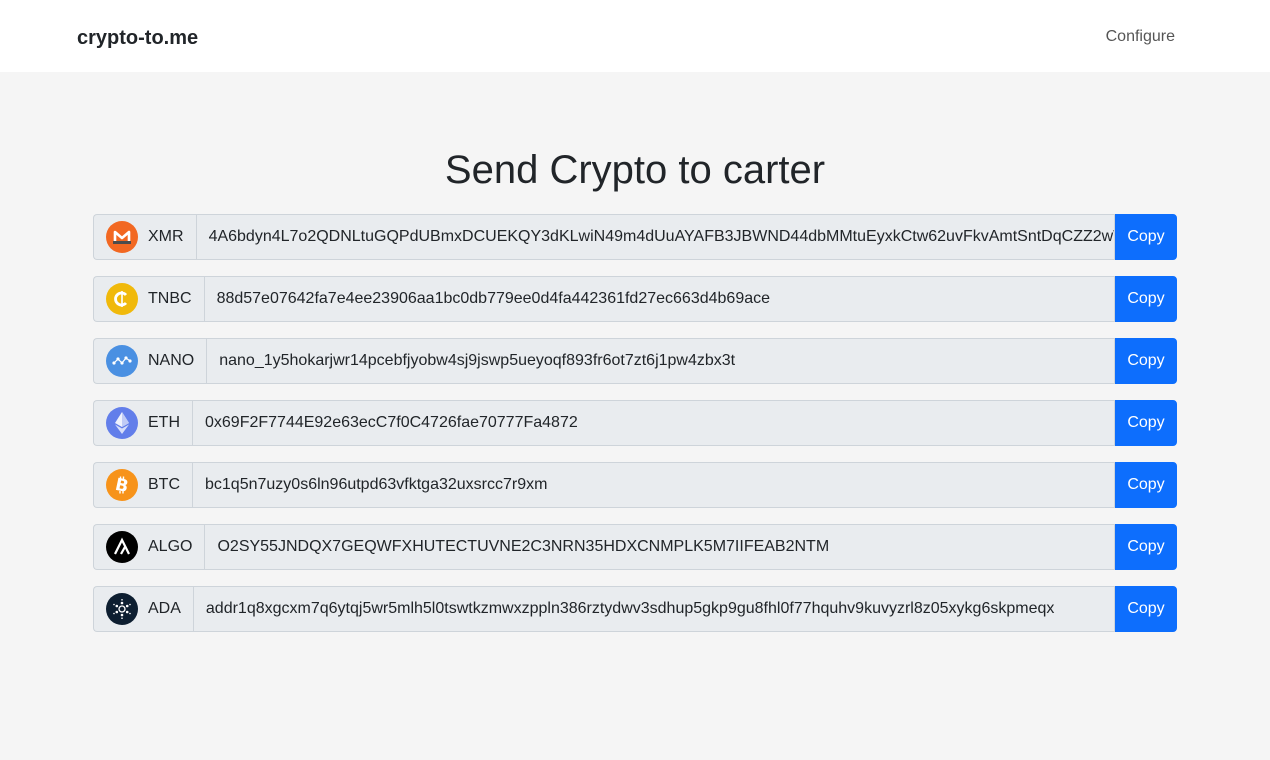  What do you see at coordinates (164, 422) in the screenshot?
I see `coin-ticker: ETH` at bounding box center [164, 422].